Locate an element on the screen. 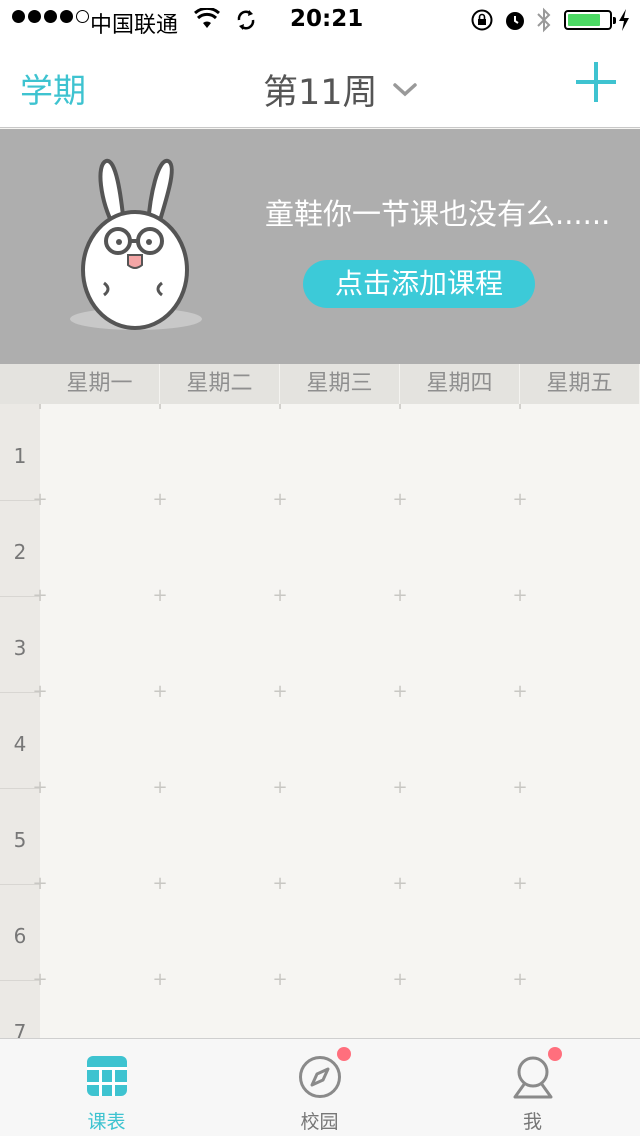 This screenshot has width=640, height=1136. week-selector: 第11周 is located at coordinates (340, 89).